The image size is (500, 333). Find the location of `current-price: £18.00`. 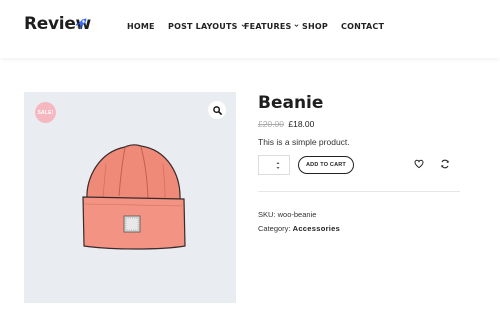

current-price: £18.00 is located at coordinates (301, 124).